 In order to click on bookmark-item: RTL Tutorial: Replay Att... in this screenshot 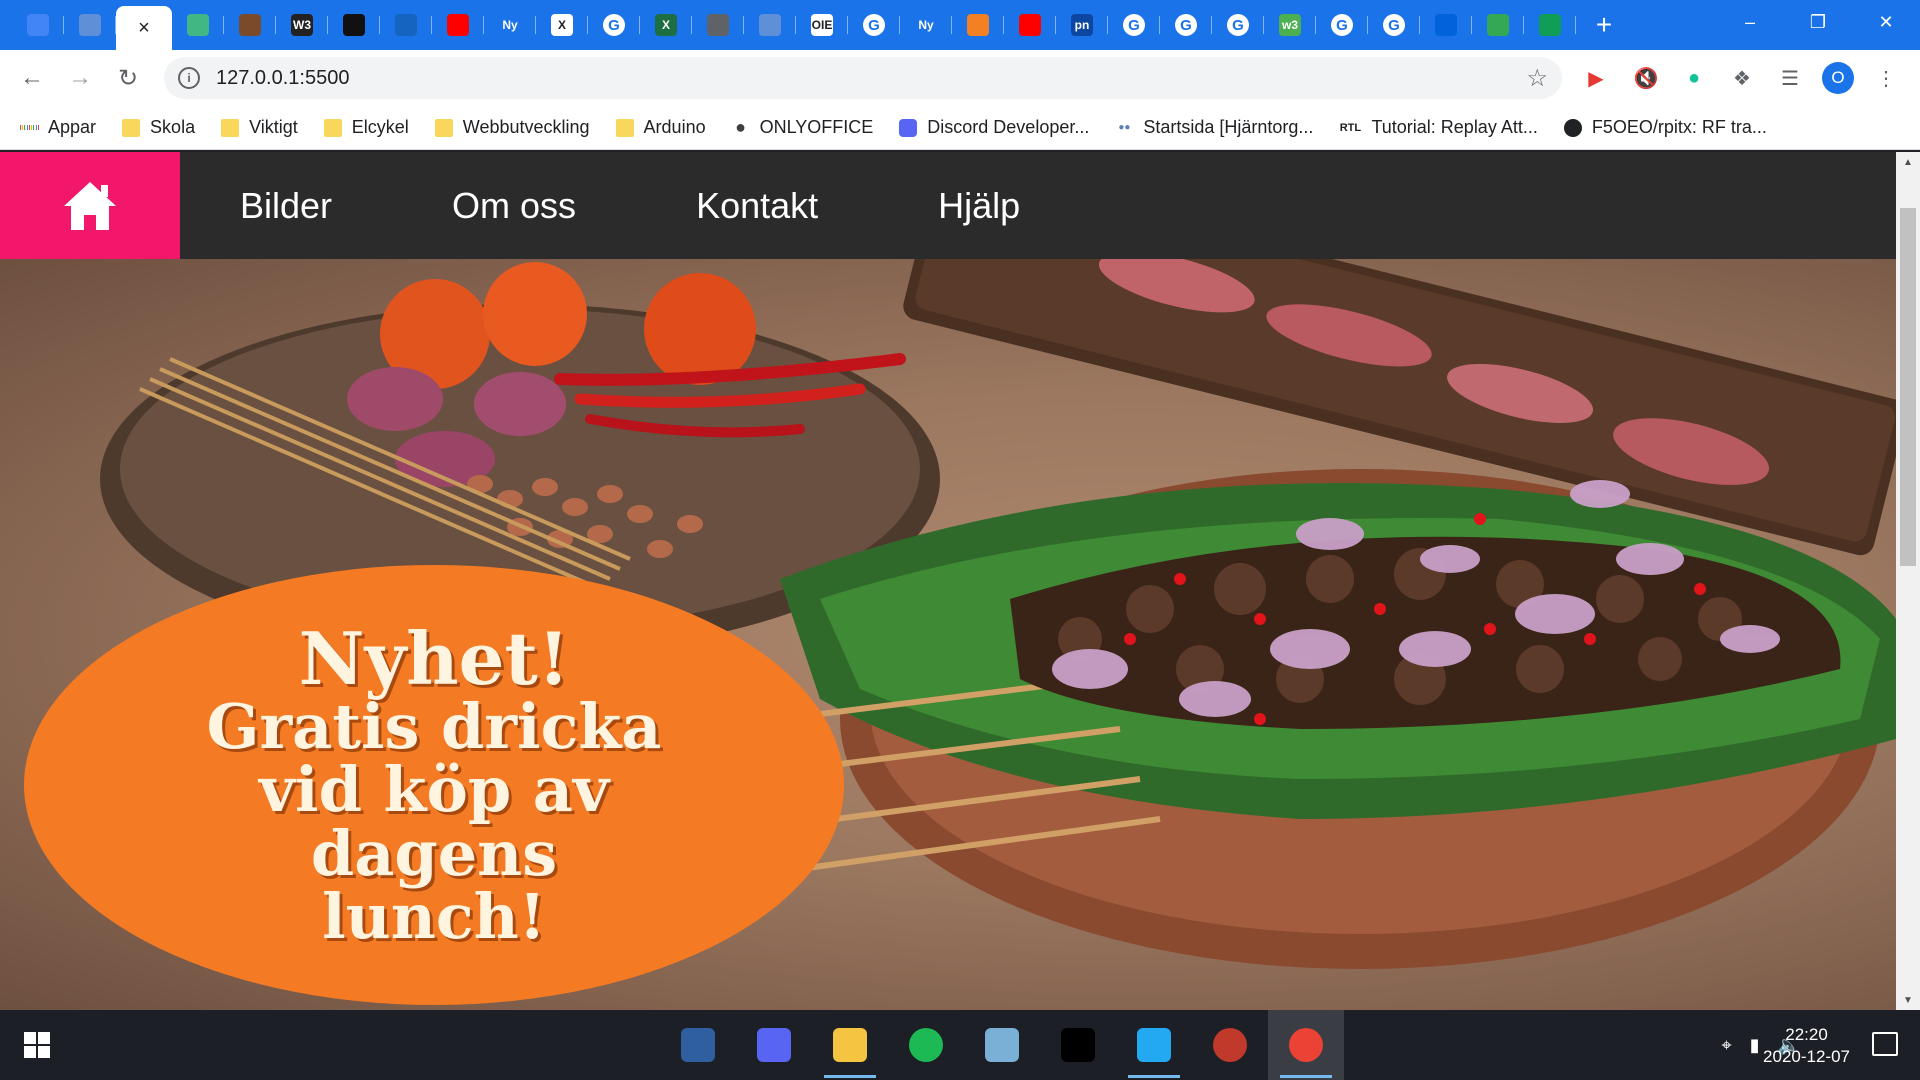, I will do `click(1438, 127)`.